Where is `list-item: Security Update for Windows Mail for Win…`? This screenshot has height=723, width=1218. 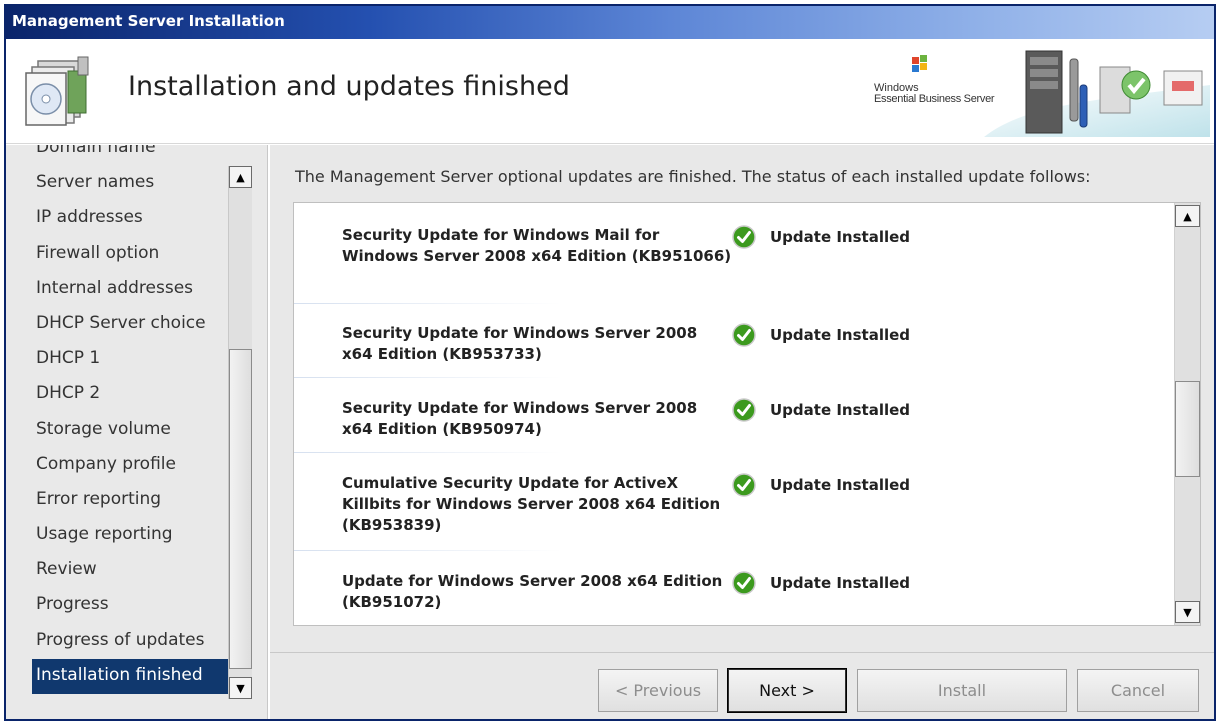 list-item: Security Update for Windows Mail for Win… is located at coordinates (734, 253).